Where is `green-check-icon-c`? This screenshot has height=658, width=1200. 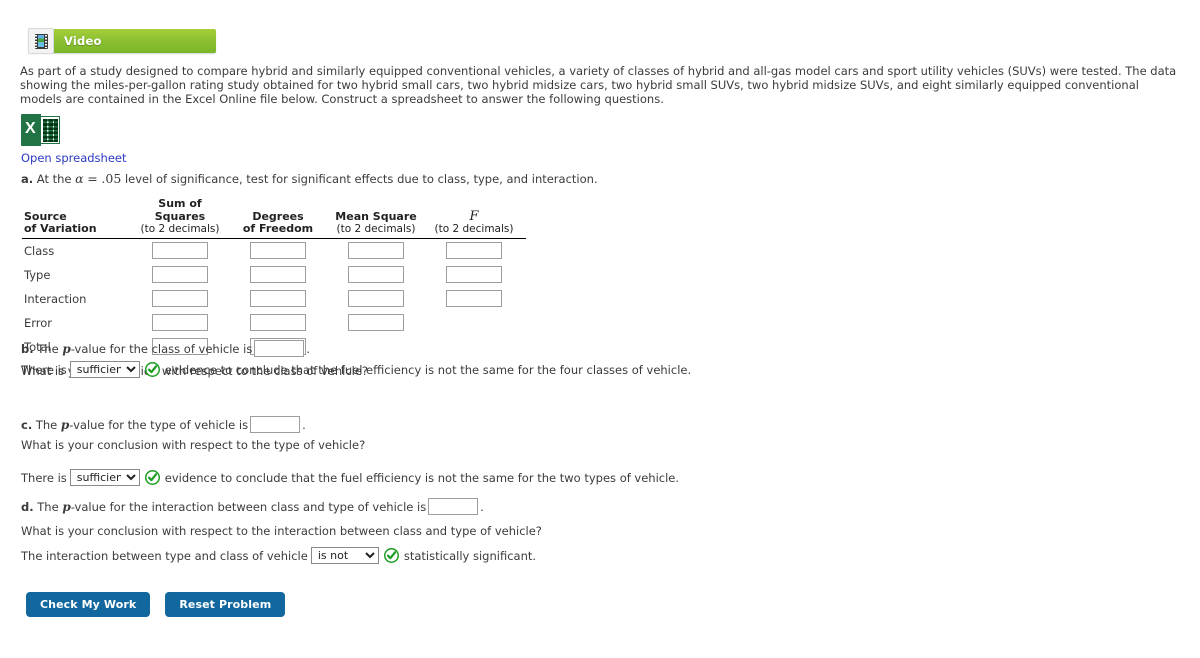 green-check-icon-c is located at coordinates (152, 477).